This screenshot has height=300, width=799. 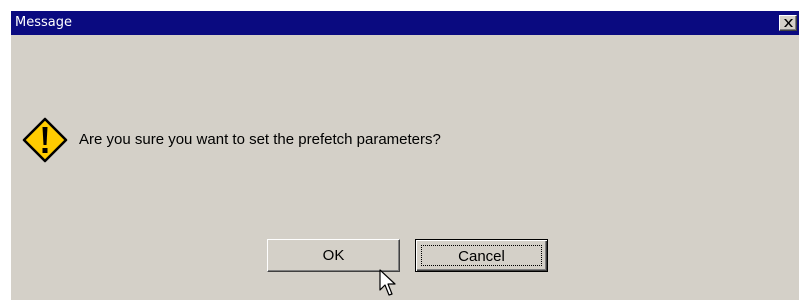 What do you see at coordinates (333, 255) in the screenshot?
I see `ok-button: OK` at bounding box center [333, 255].